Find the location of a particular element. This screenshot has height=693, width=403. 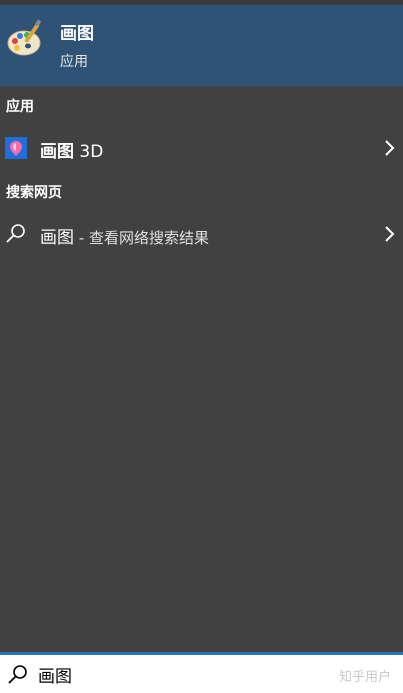

search-box: 知乎用户 is located at coordinates (201, 672).